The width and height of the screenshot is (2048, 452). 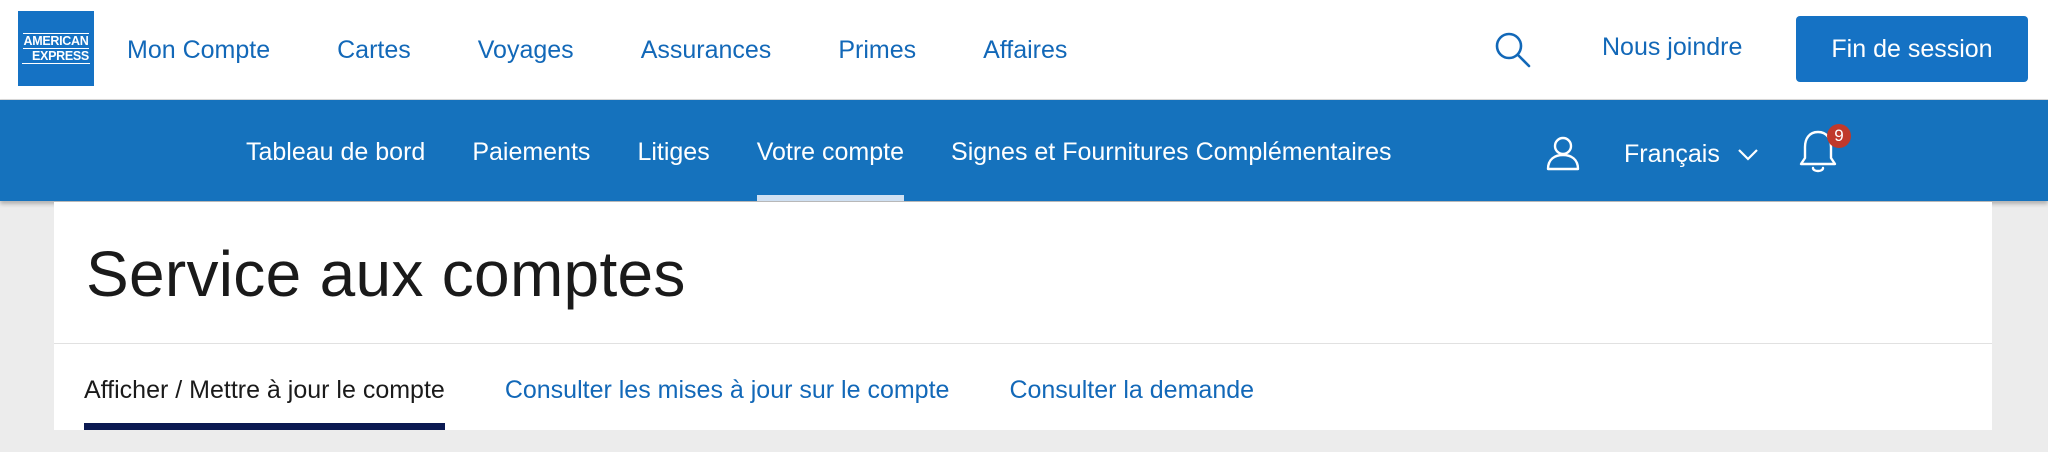 What do you see at coordinates (198, 50) in the screenshot?
I see `nav-mon-compte: Mon Compte` at bounding box center [198, 50].